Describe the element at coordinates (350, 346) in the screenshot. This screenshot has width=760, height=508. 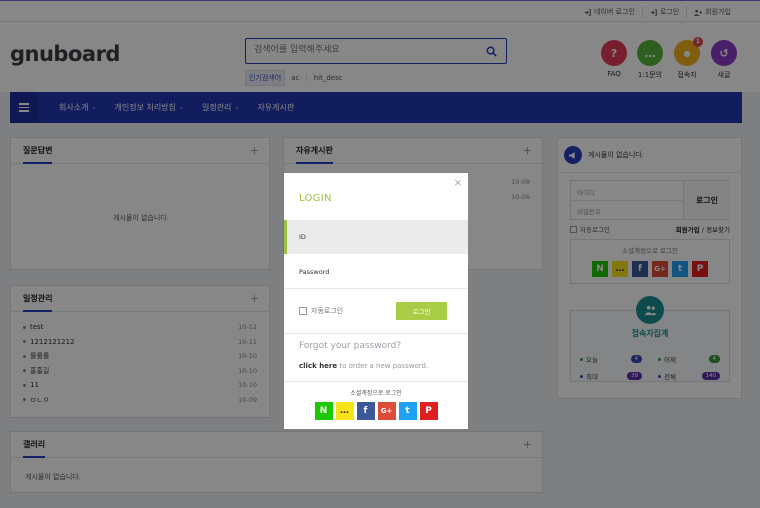
I see `forgot-password-text: Forgot your password?` at that location.